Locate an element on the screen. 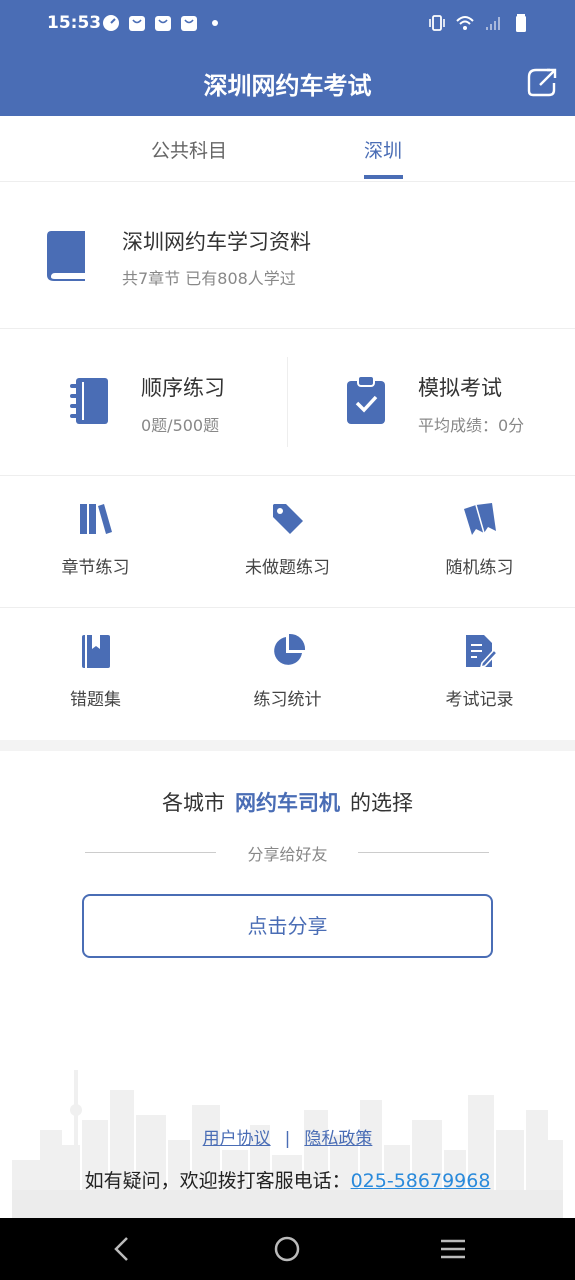  home-icon is located at coordinates (287, 1249).